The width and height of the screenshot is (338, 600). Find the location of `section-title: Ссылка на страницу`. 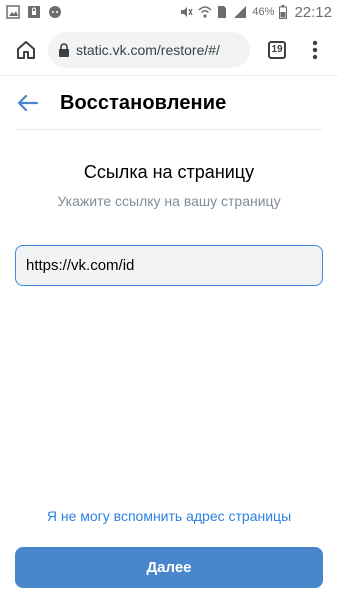

section-title: Ссылка на страницу is located at coordinates (169, 172).